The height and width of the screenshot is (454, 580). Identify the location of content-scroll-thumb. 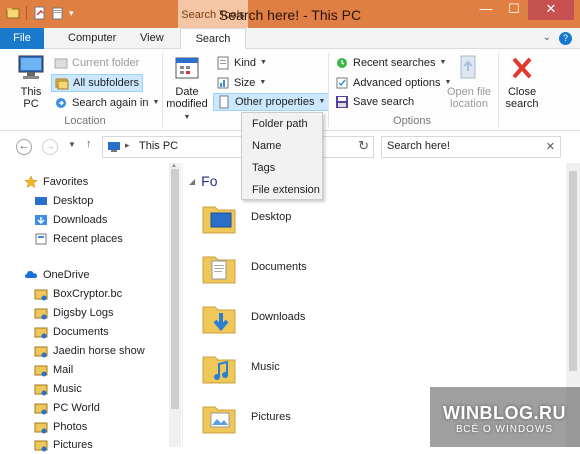
(573, 271).